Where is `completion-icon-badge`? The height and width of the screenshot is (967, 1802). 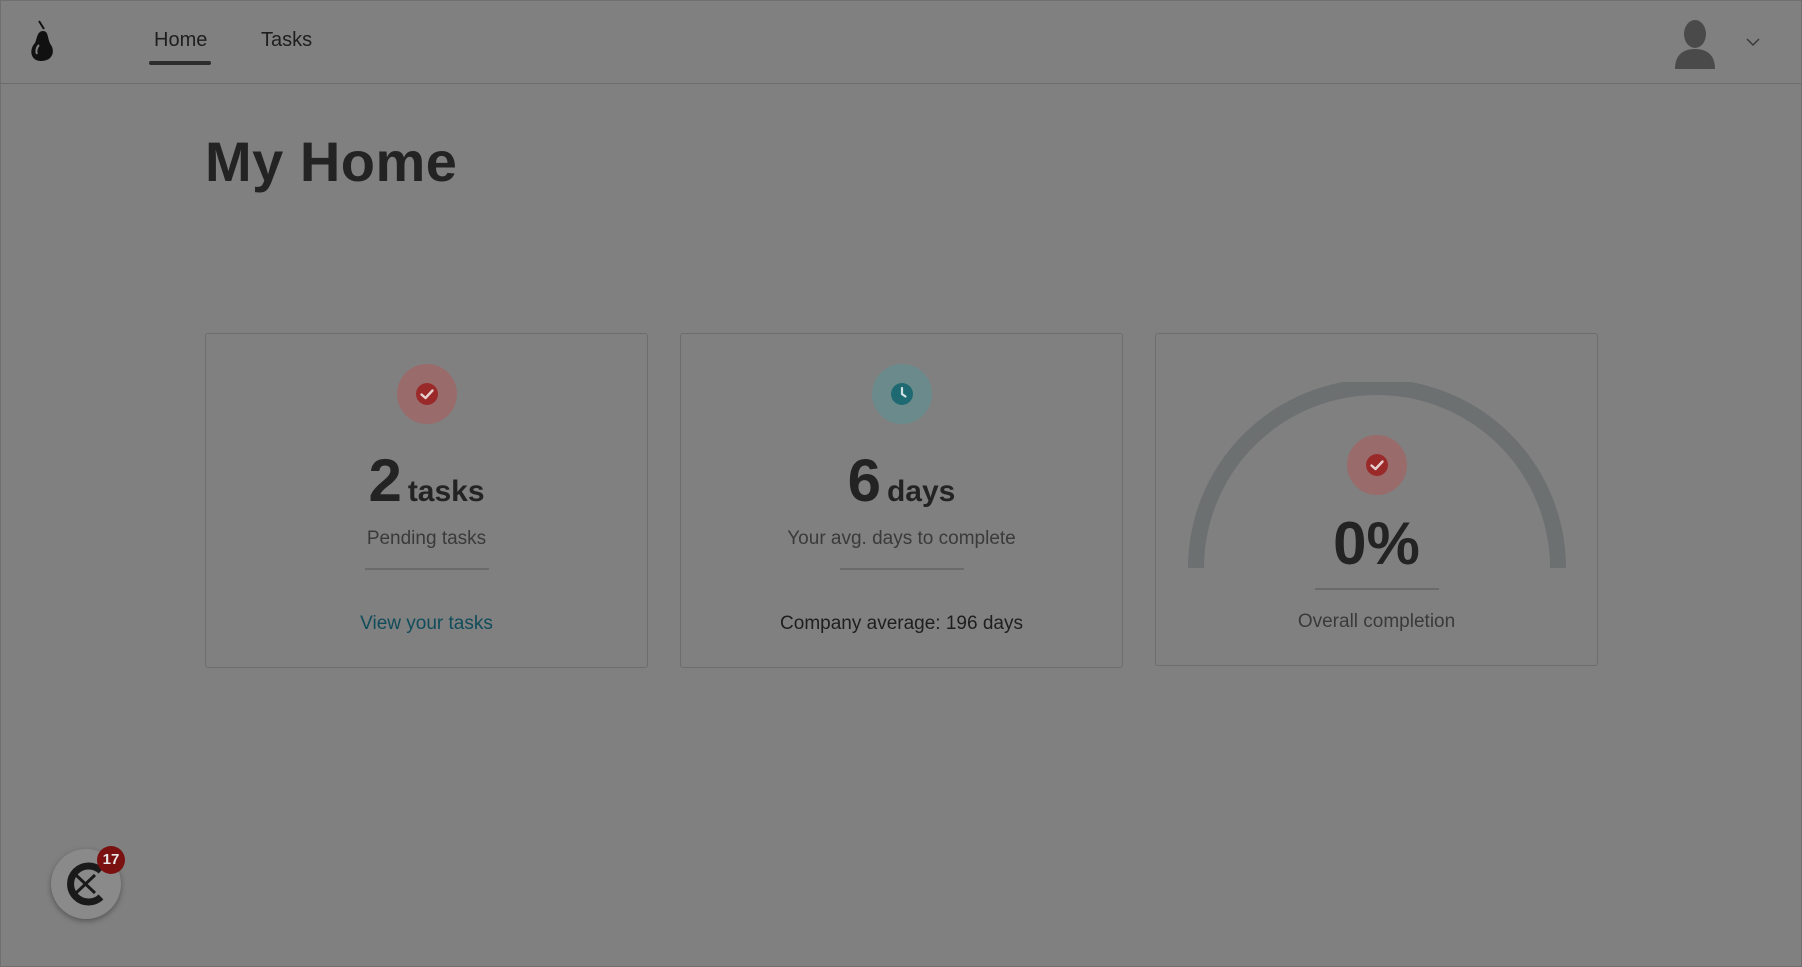 completion-icon-badge is located at coordinates (1376, 465).